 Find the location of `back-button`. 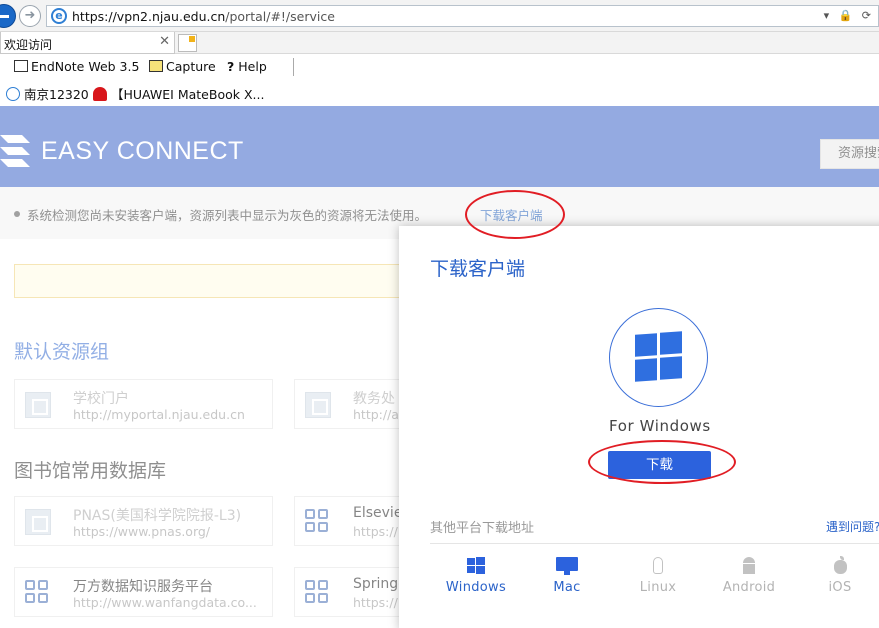

back-button is located at coordinates (8, 16).